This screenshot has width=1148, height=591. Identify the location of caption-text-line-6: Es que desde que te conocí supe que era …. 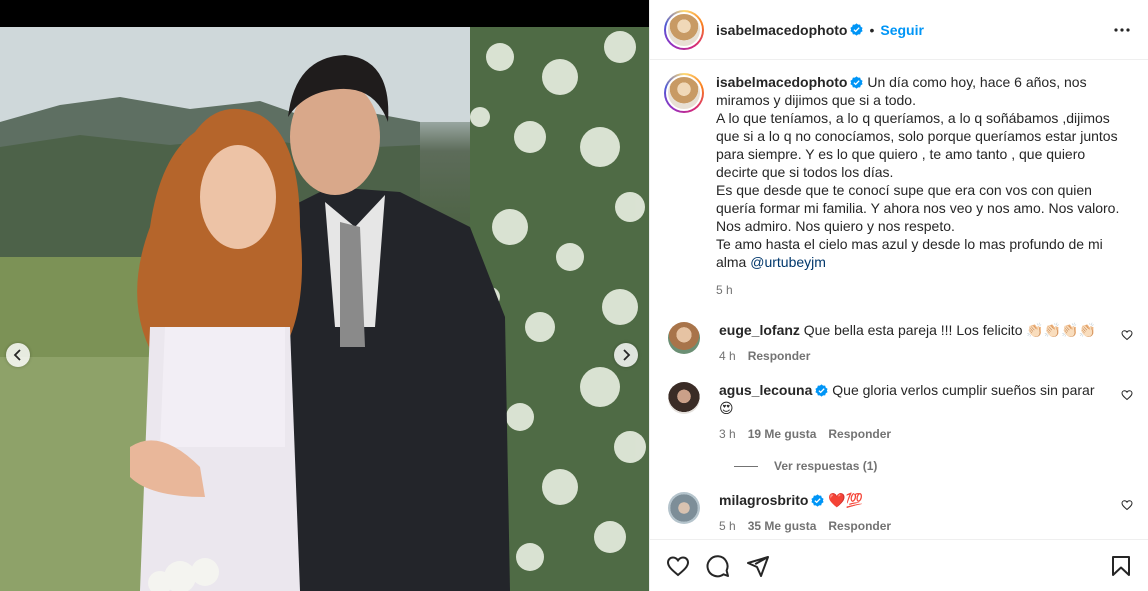
(904, 190).